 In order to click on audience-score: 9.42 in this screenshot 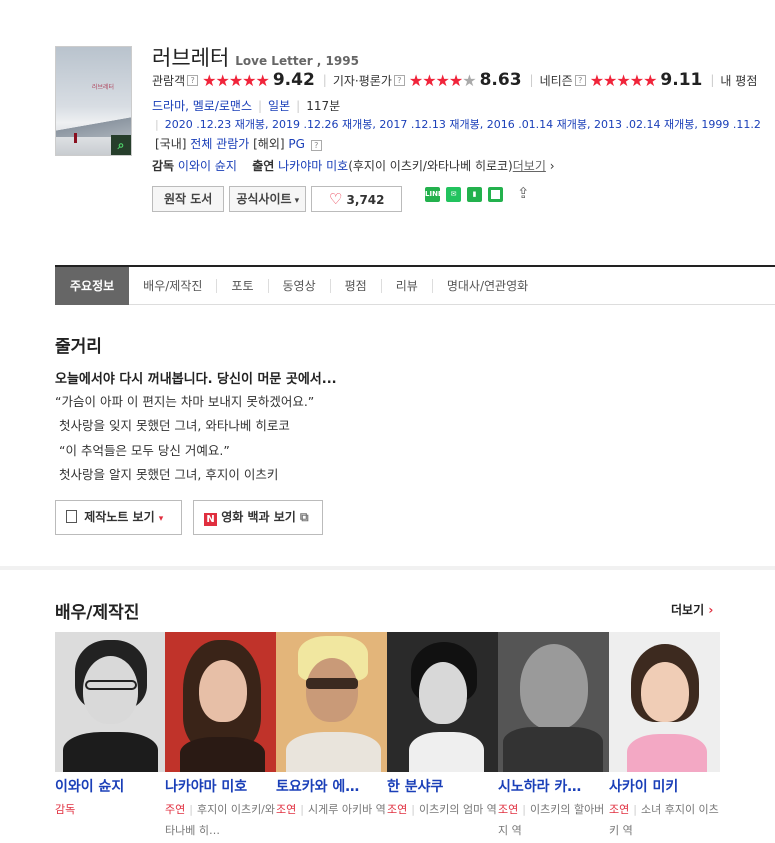, I will do `click(293, 80)`.